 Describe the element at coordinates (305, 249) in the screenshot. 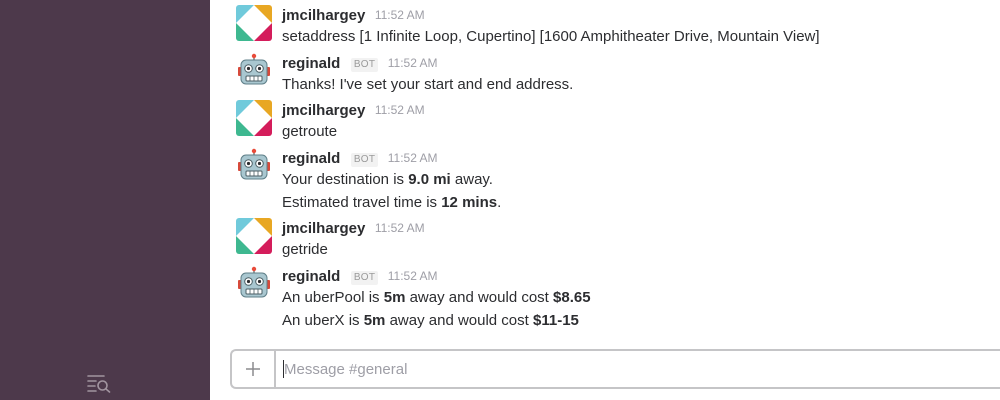

I see `message-text: getride` at that location.